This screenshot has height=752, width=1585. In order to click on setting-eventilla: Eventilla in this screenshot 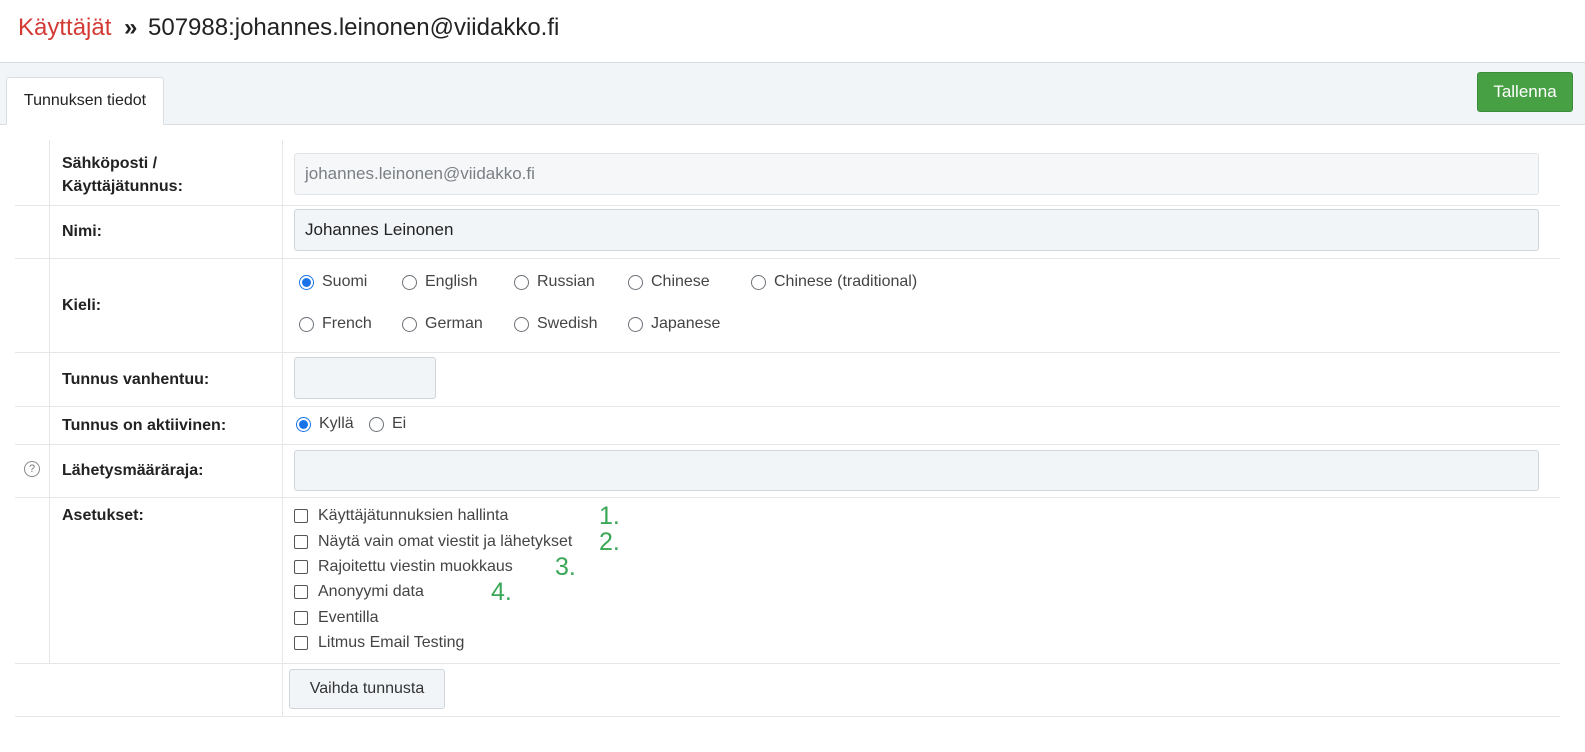, I will do `click(336, 618)`.